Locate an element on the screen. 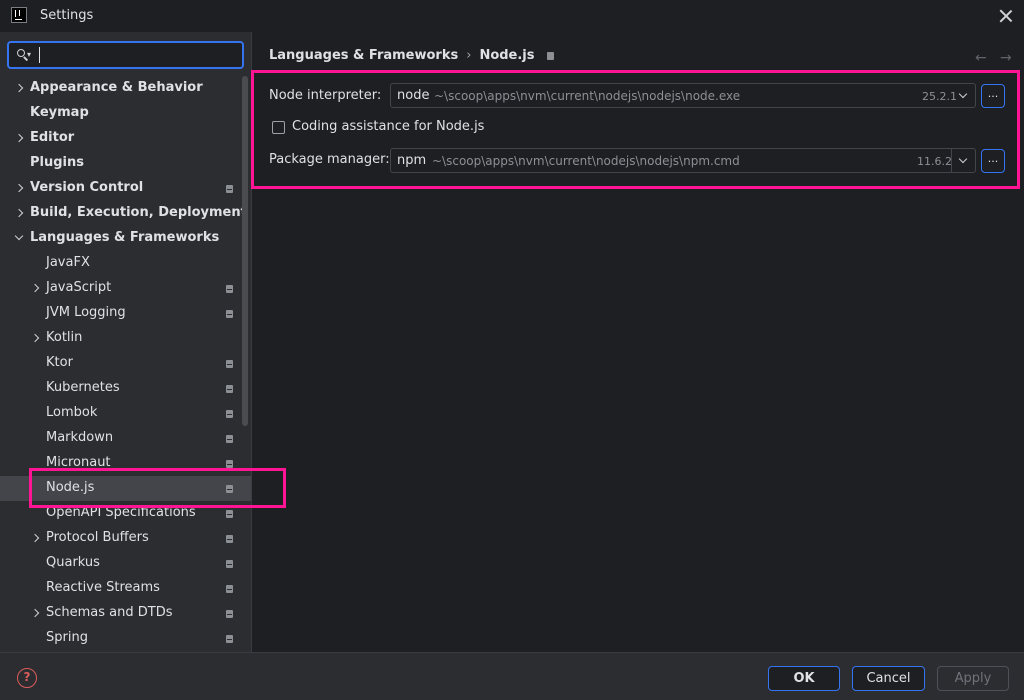 The width and height of the screenshot is (1024, 700). sidebar-item-label: Languages & Frameworks is located at coordinates (125, 237).